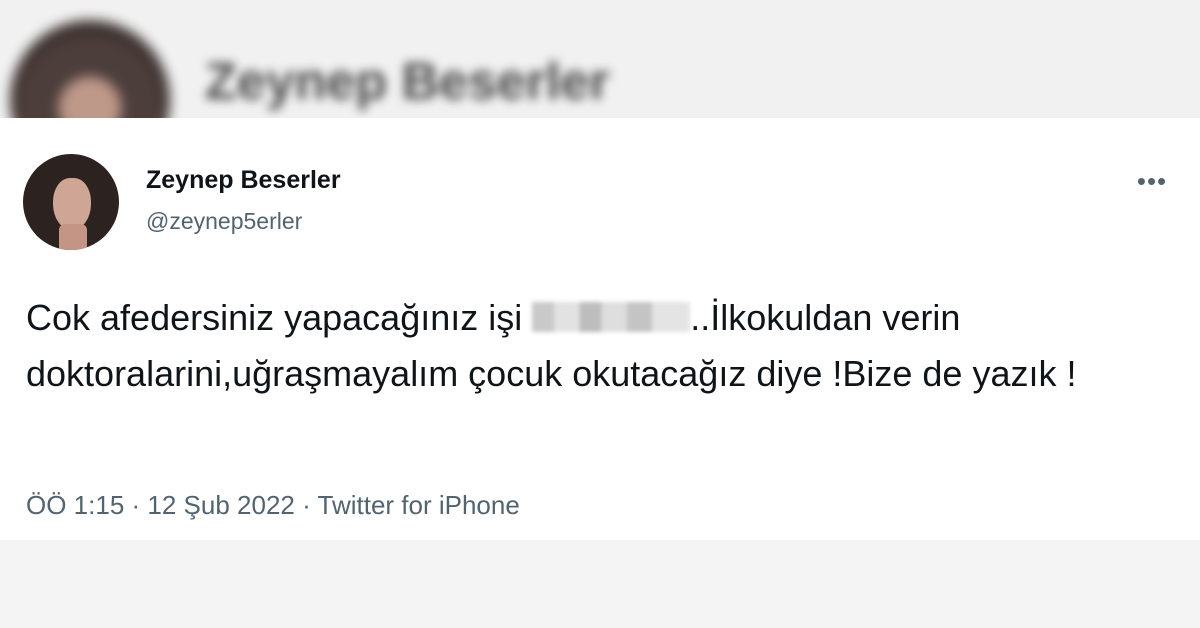 This screenshot has width=1200, height=628. I want to click on avatar-neck, so click(73, 237).